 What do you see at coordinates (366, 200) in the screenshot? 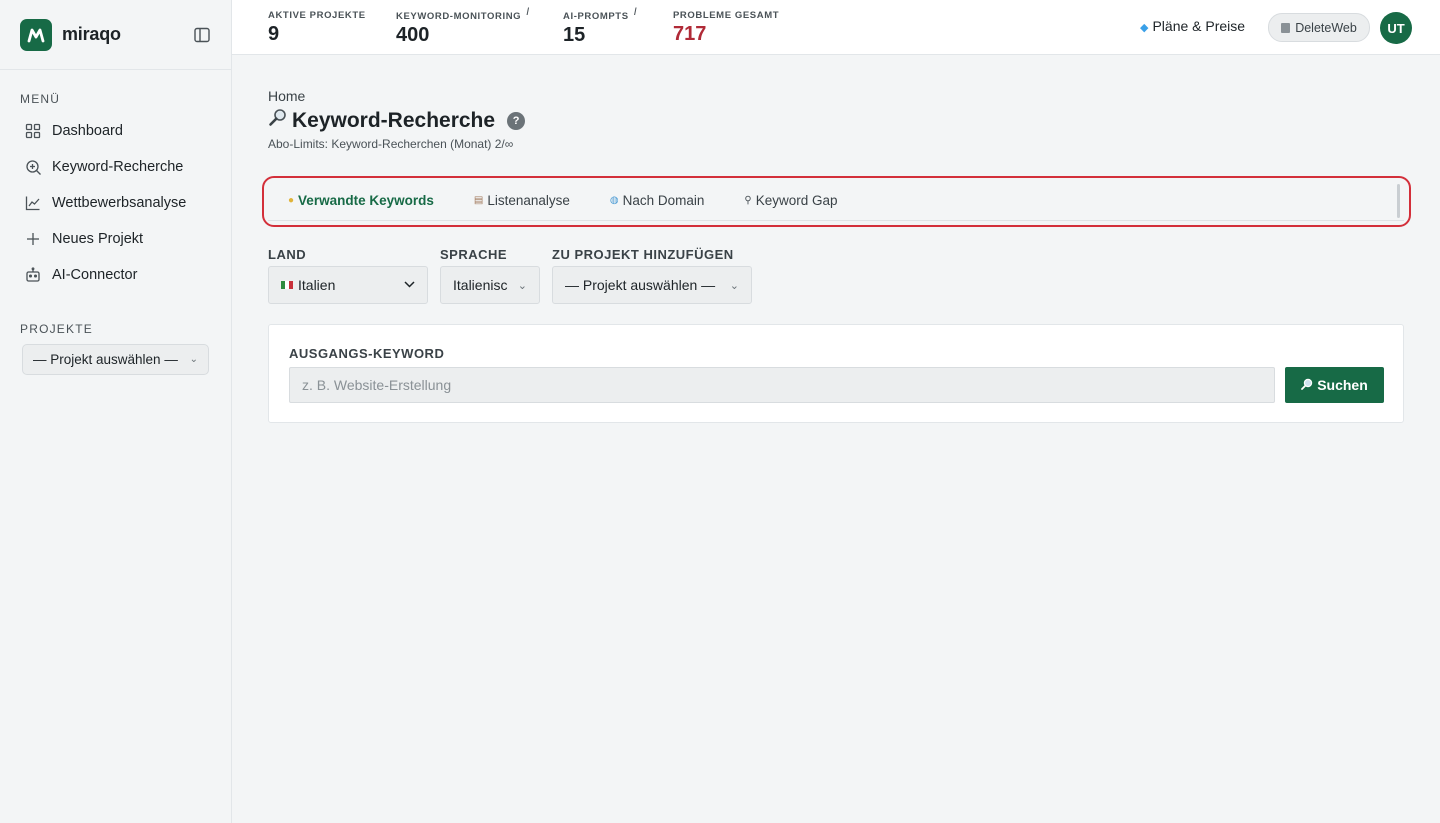
I see `tab-label: Verwandte Keywords` at bounding box center [366, 200].